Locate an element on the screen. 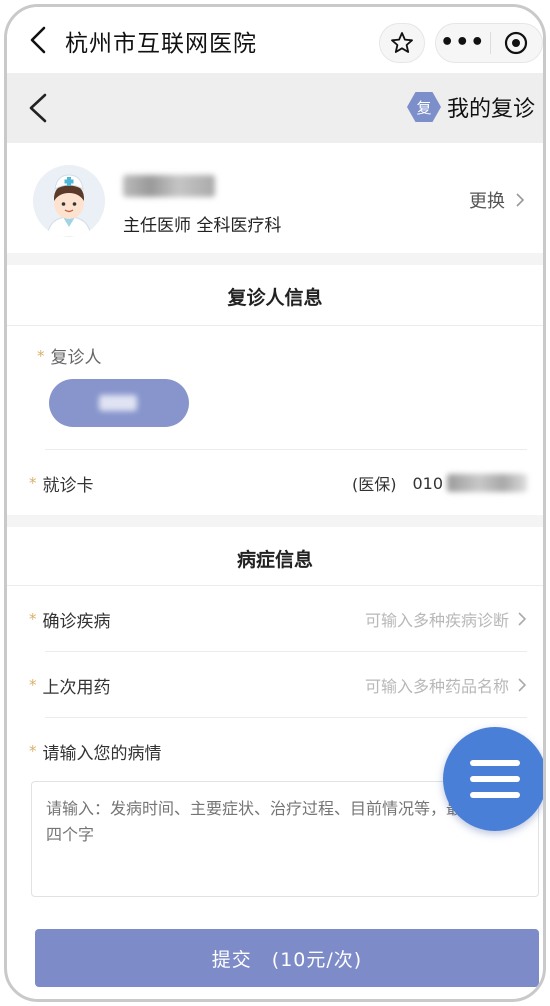 The width and height of the screenshot is (550, 1006). patient-select-chip is located at coordinates (119, 403).